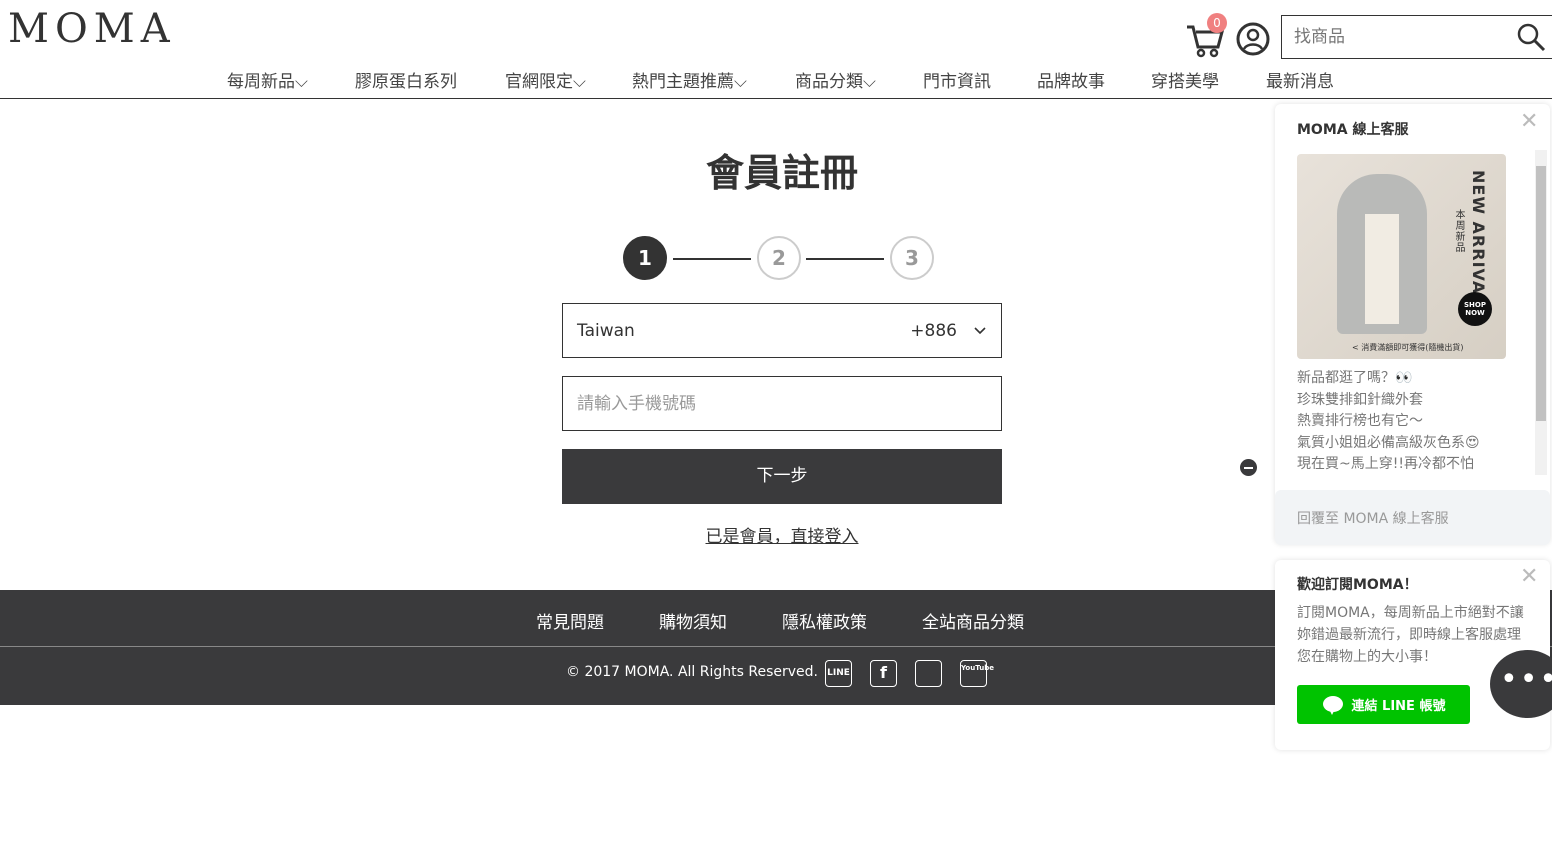  What do you see at coordinates (977, 673) in the screenshot?
I see `youtube-icon: YouTube` at bounding box center [977, 673].